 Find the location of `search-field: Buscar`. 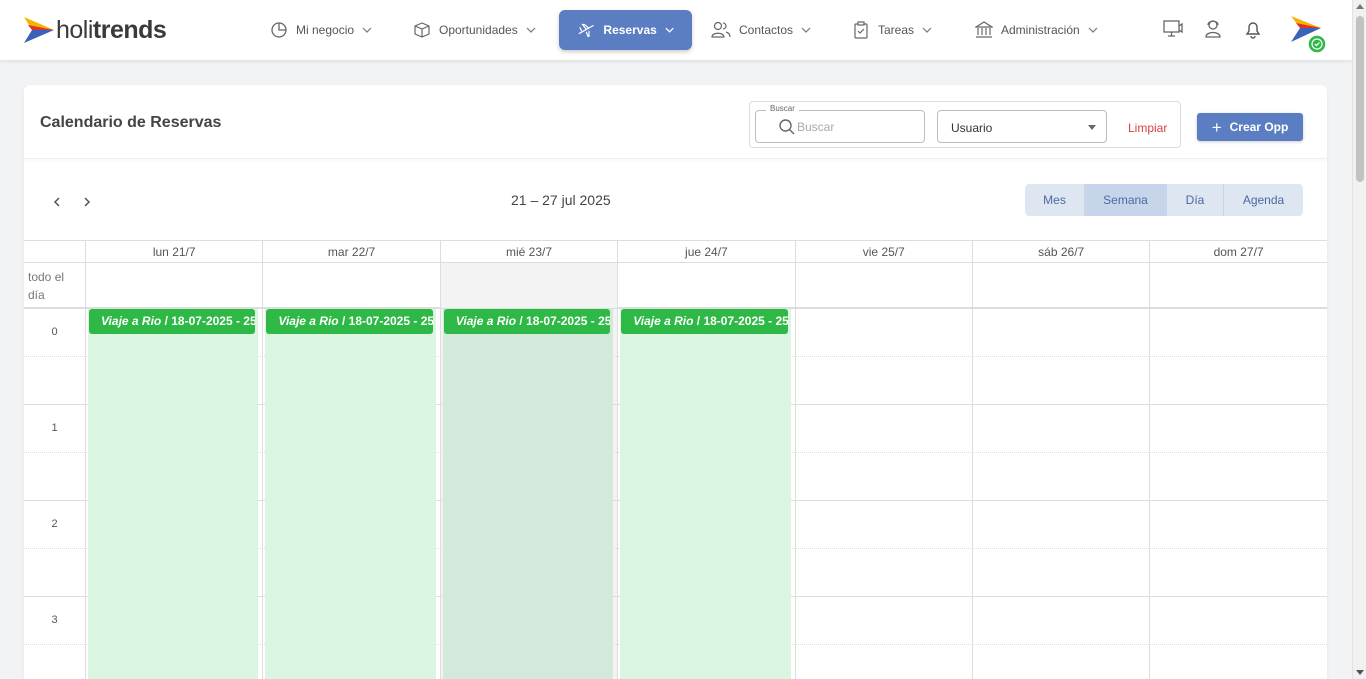

search-field: Buscar is located at coordinates (840, 123).